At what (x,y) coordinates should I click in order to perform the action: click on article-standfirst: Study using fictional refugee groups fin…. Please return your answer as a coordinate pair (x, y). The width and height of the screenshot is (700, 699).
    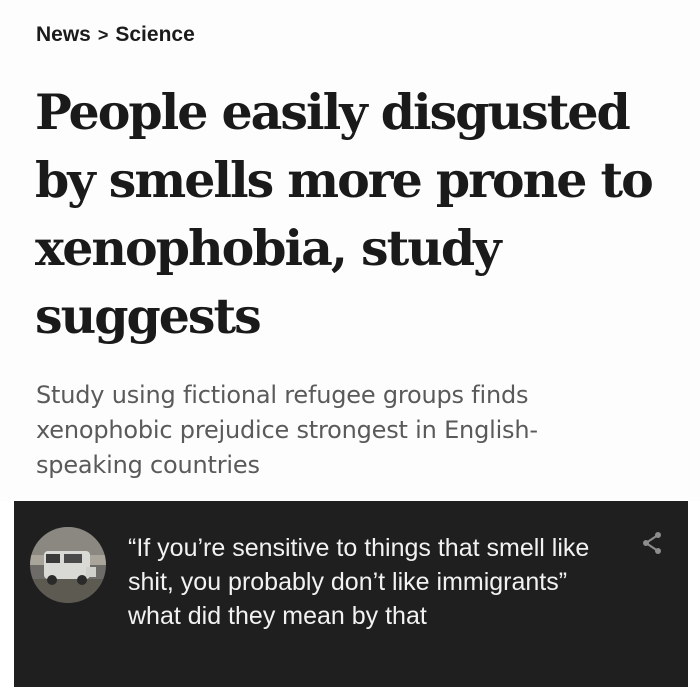
    Looking at the image, I should click on (287, 430).